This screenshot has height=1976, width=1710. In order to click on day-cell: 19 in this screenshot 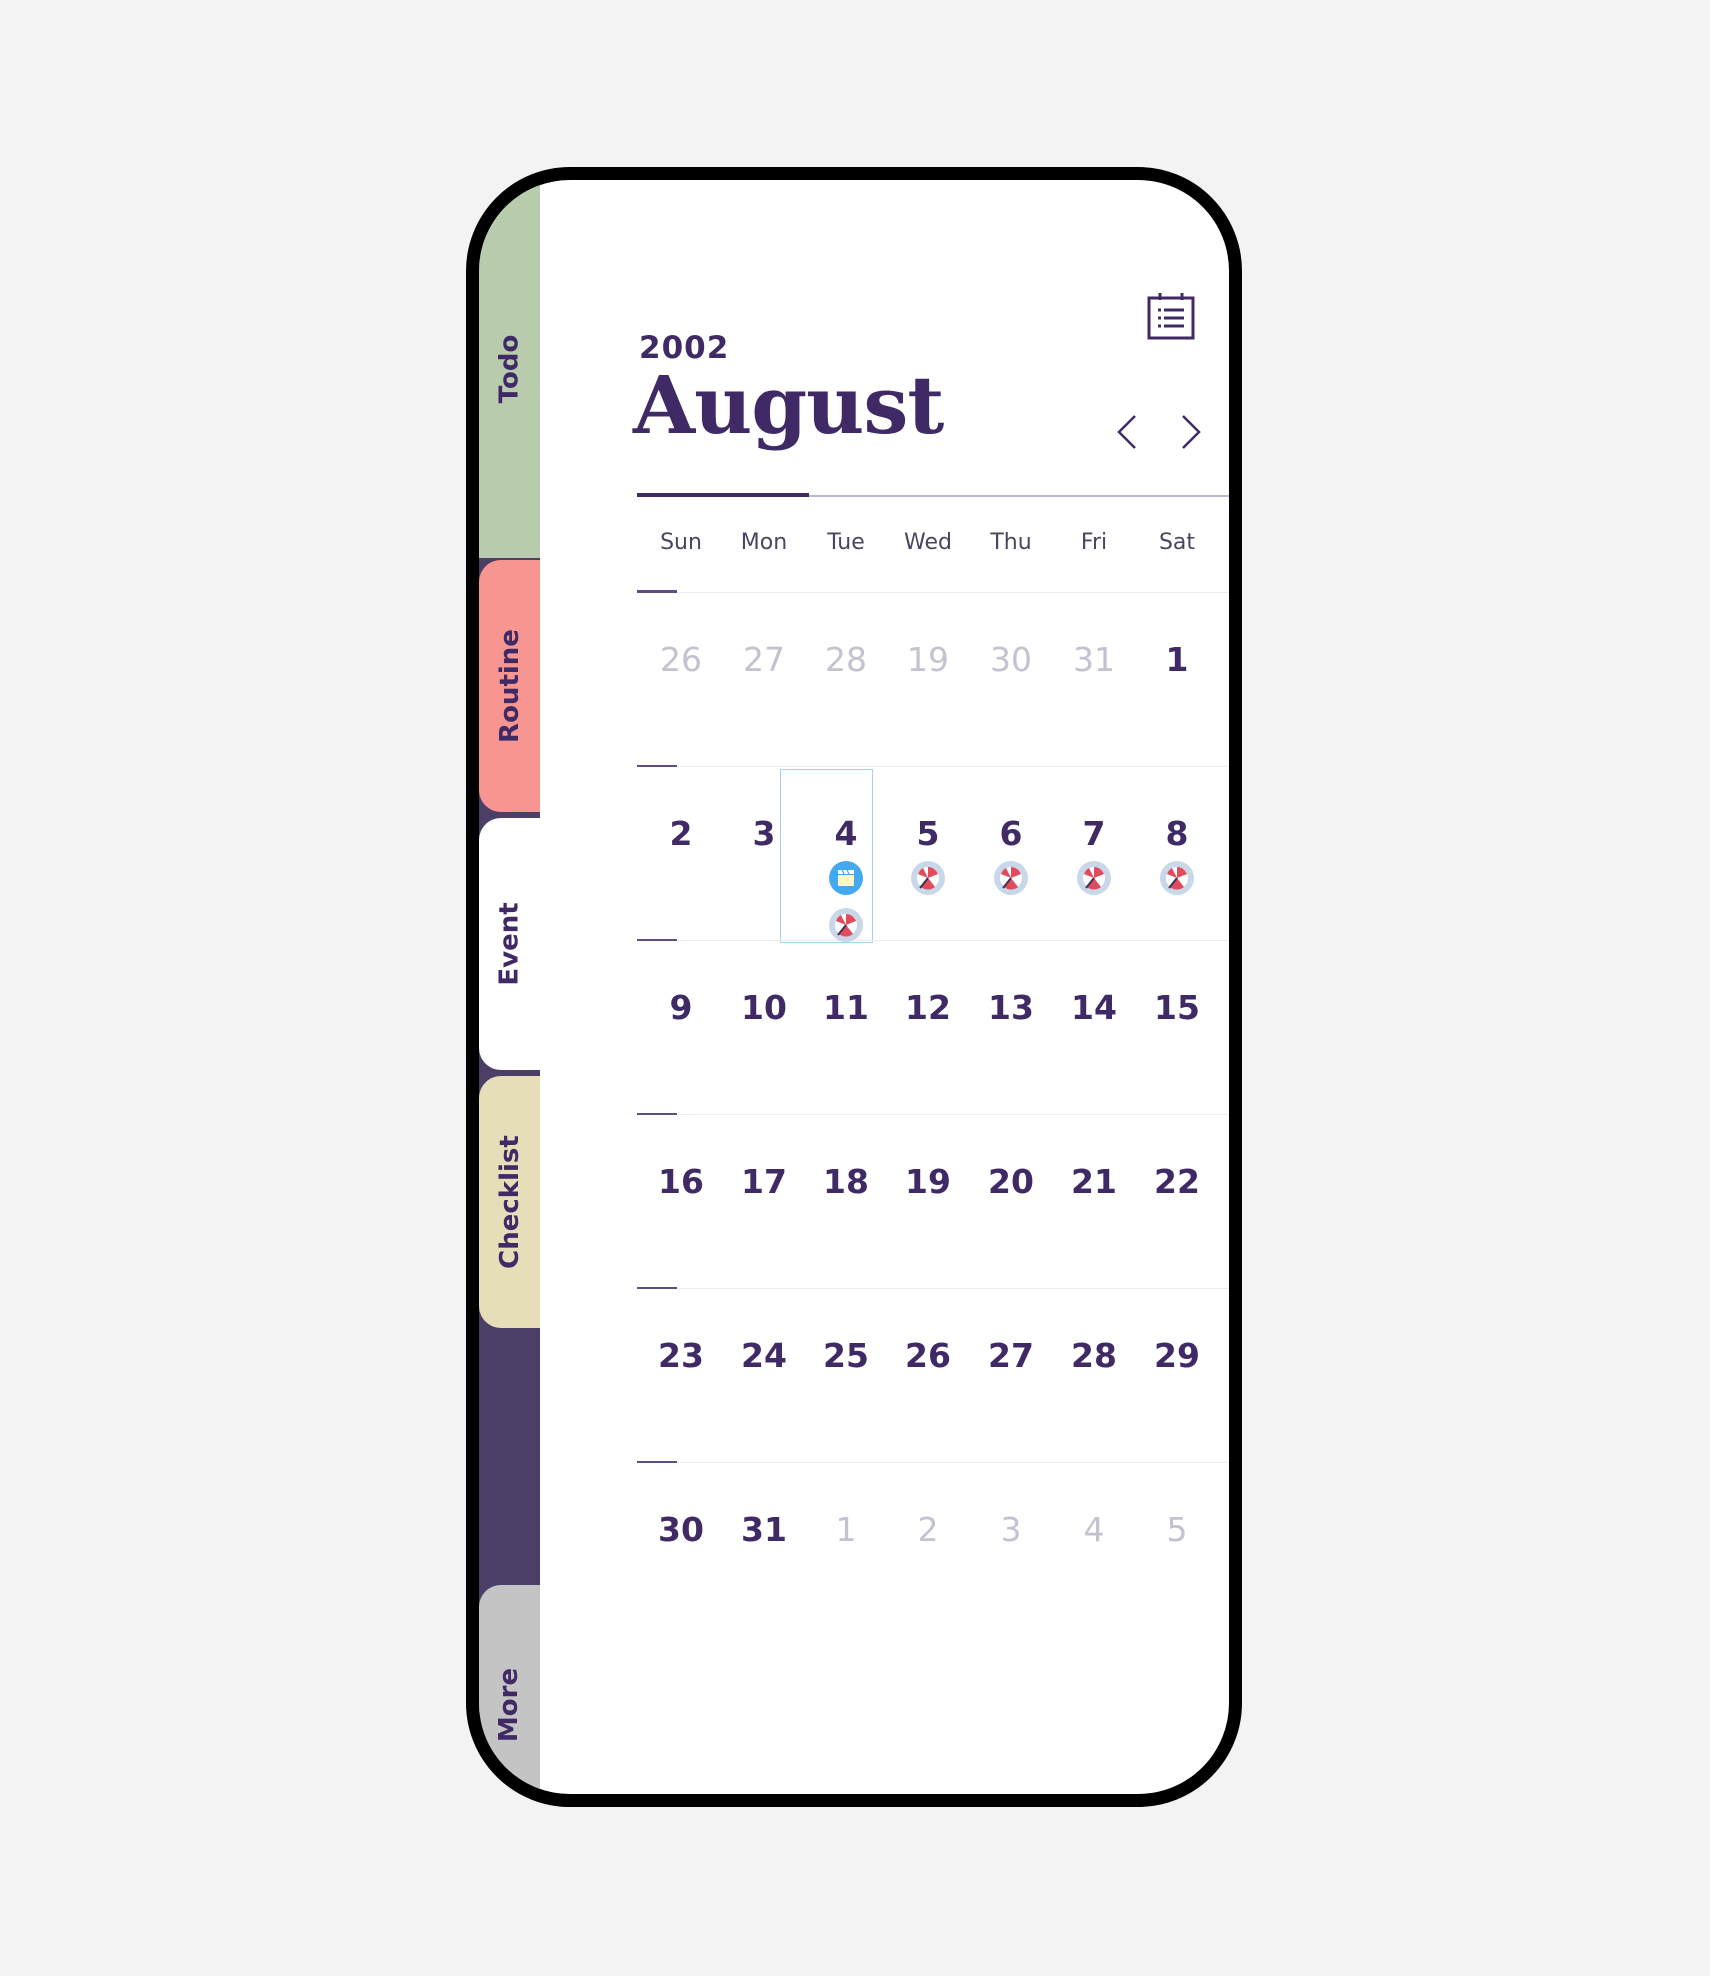, I will do `click(928, 1181)`.